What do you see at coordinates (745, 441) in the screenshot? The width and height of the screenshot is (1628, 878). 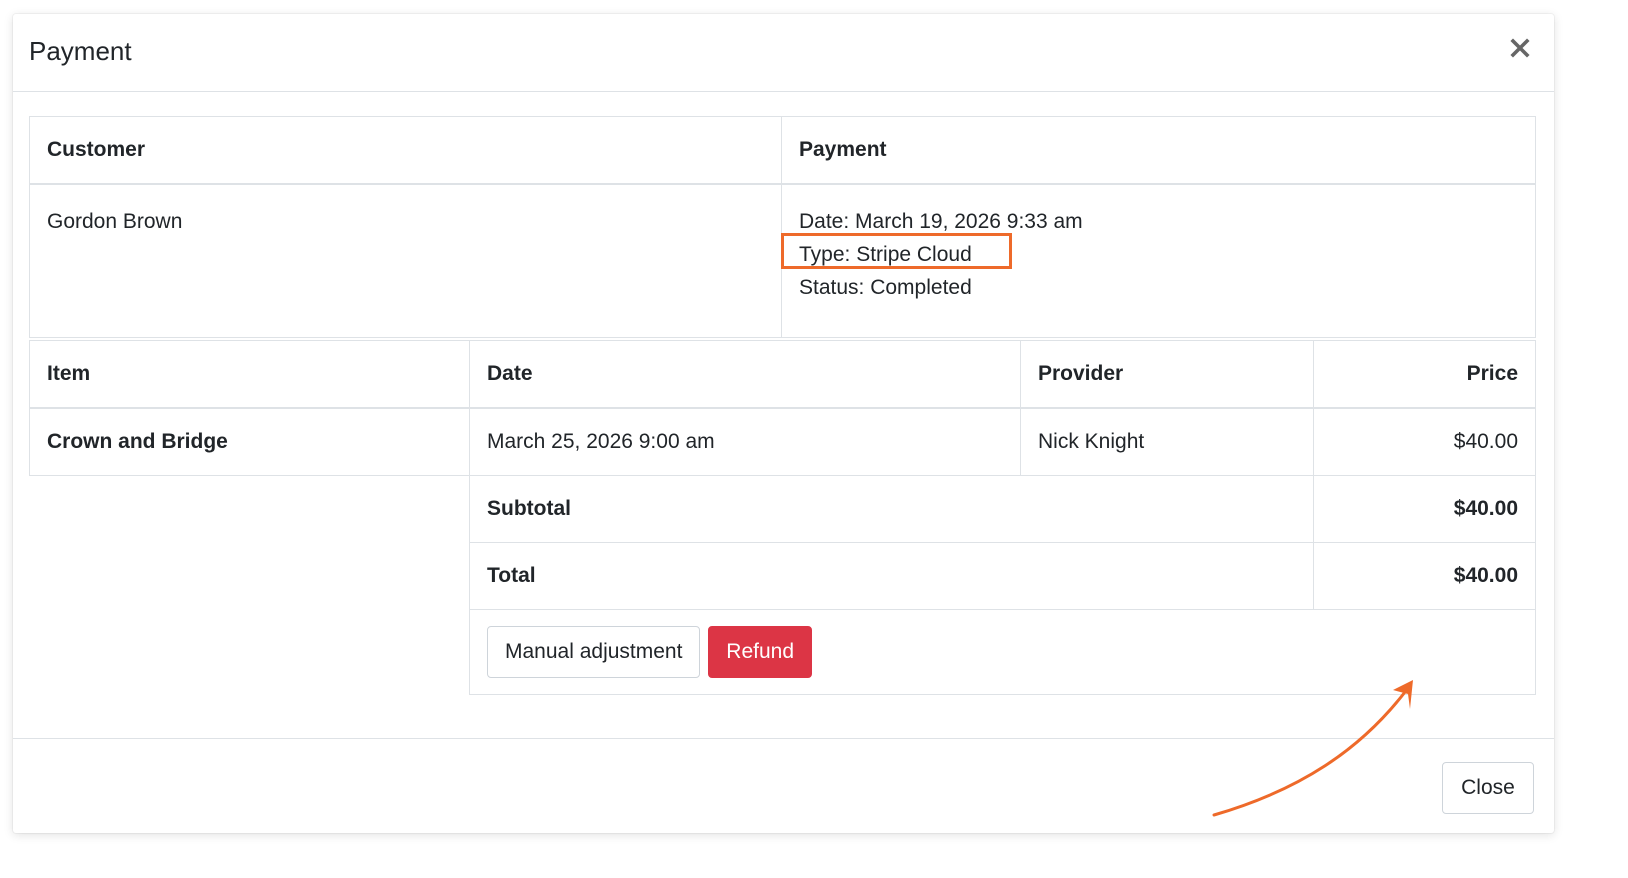 I see `item-date: March 25, 2026 9:00 am` at bounding box center [745, 441].